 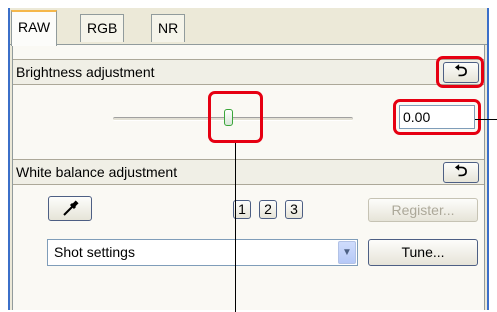 I want to click on brightness-reset-highlight, so click(x=460, y=72).